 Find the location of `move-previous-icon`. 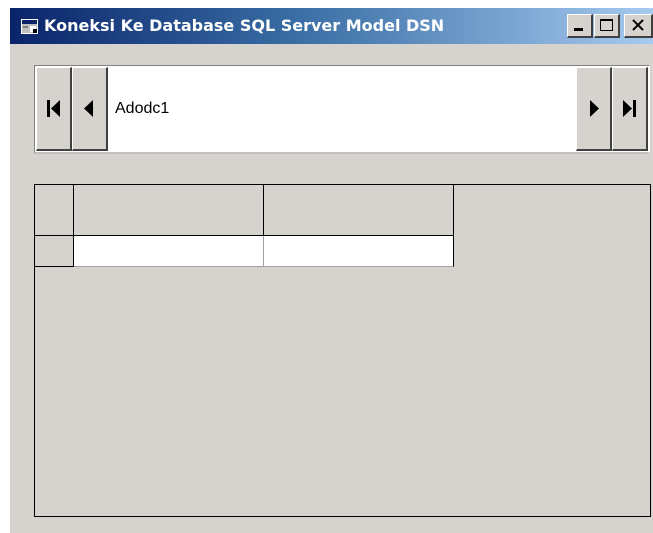

move-previous-icon is located at coordinates (88, 108).